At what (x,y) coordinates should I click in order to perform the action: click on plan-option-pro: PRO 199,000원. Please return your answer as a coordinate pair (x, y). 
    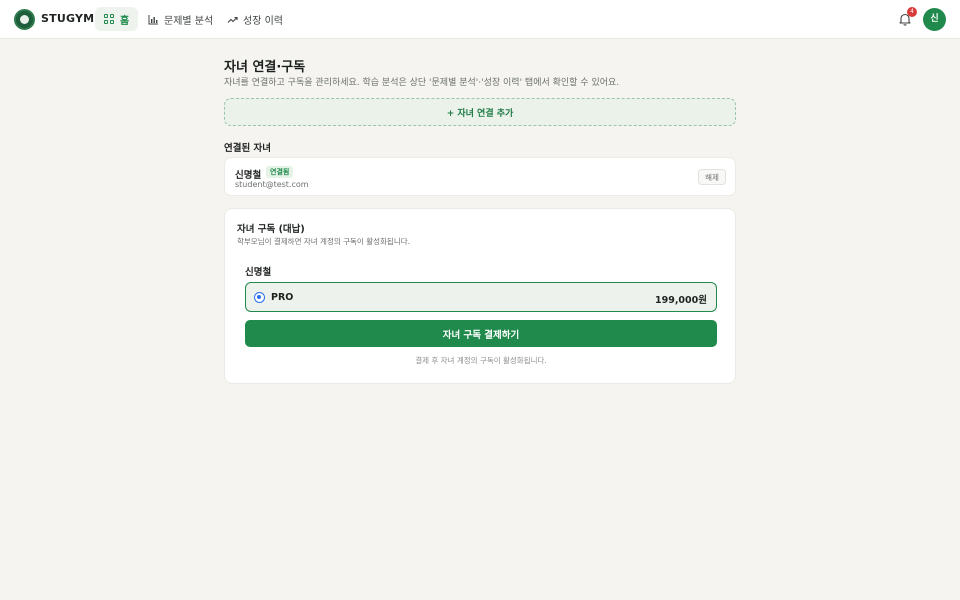
    Looking at the image, I should click on (481, 297).